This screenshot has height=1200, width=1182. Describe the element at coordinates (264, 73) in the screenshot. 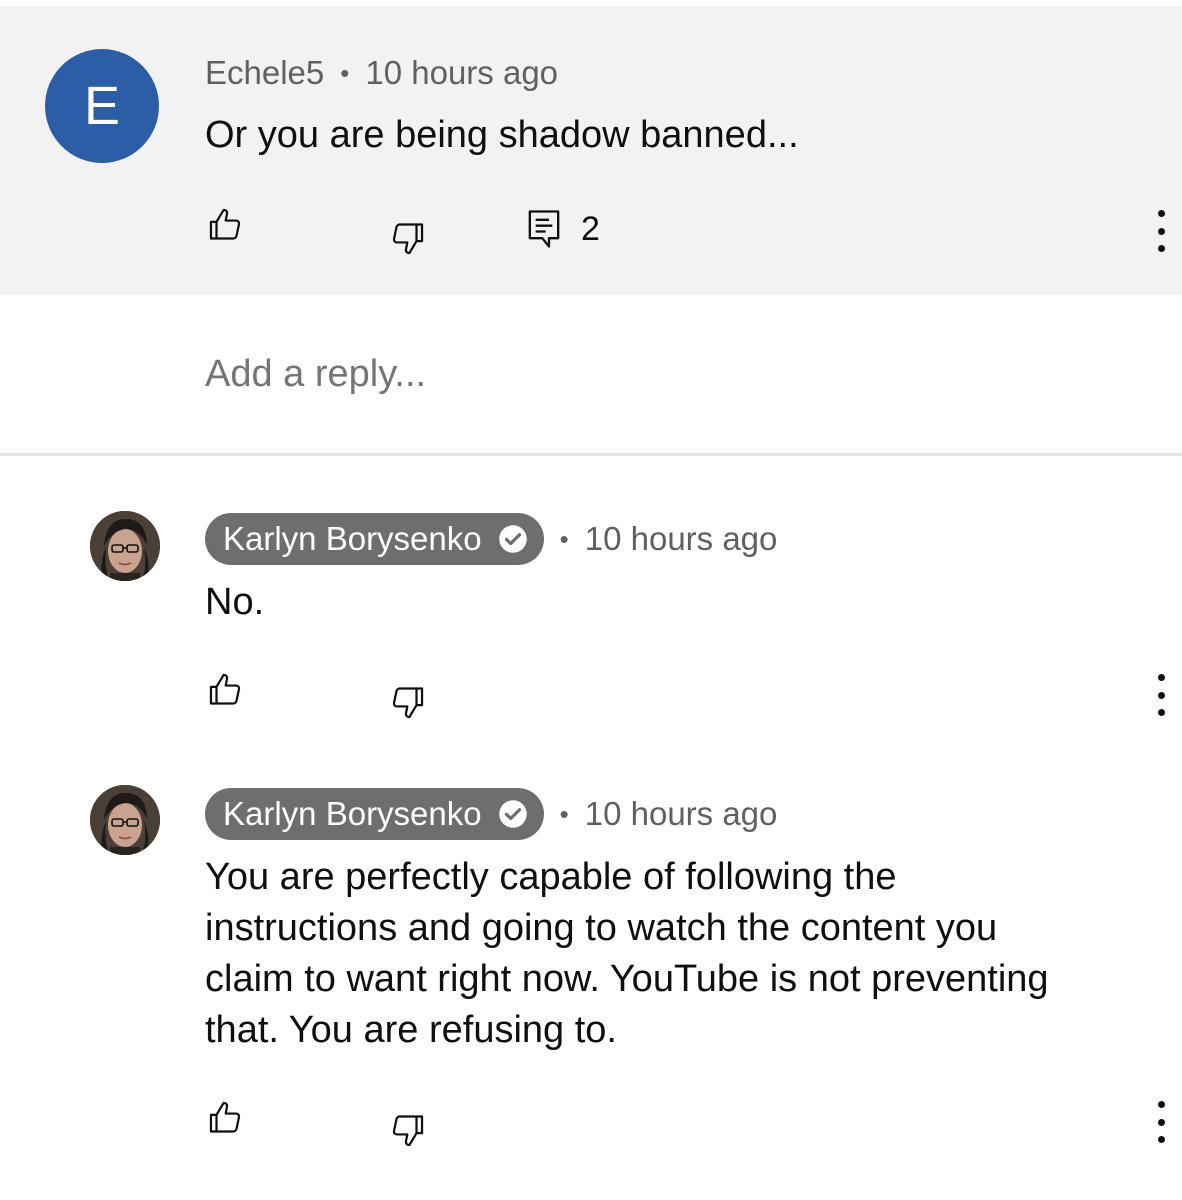

I see `author-name: Echele5` at that location.